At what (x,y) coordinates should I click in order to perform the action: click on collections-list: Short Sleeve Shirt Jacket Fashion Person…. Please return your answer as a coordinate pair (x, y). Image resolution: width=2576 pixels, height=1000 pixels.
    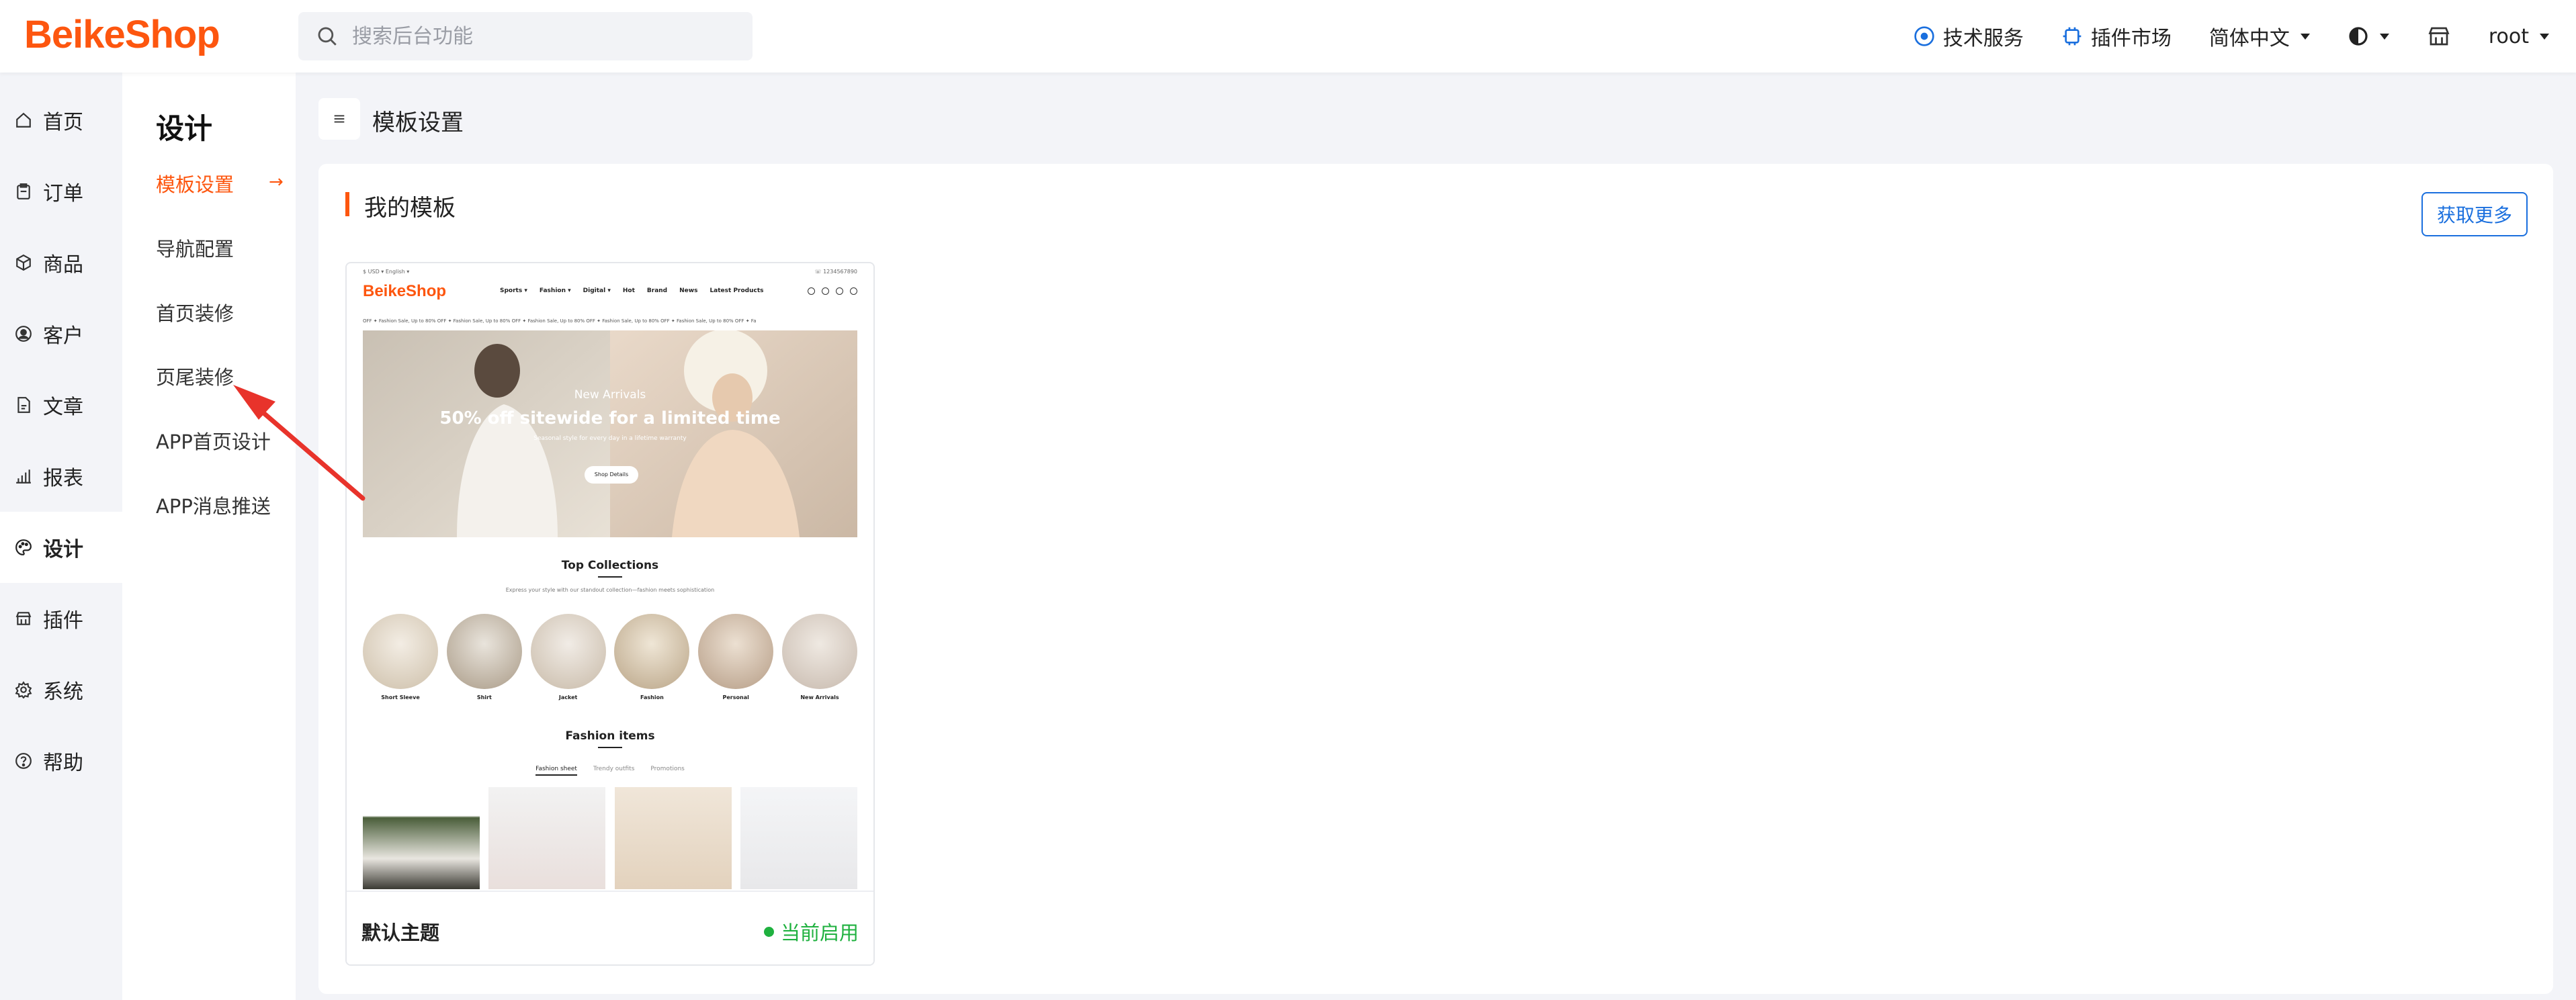
    Looking at the image, I should click on (610, 657).